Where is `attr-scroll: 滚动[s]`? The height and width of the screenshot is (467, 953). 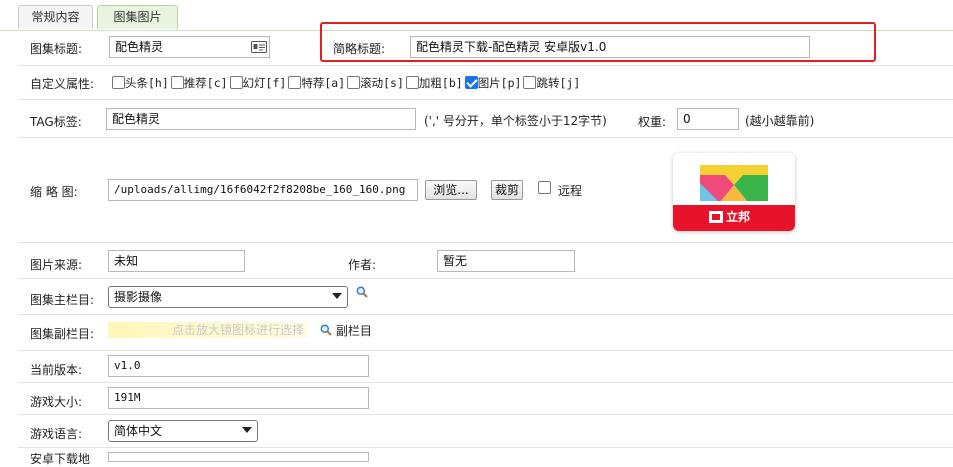
attr-scroll: 滚动[s] is located at coordinates (375, 83).